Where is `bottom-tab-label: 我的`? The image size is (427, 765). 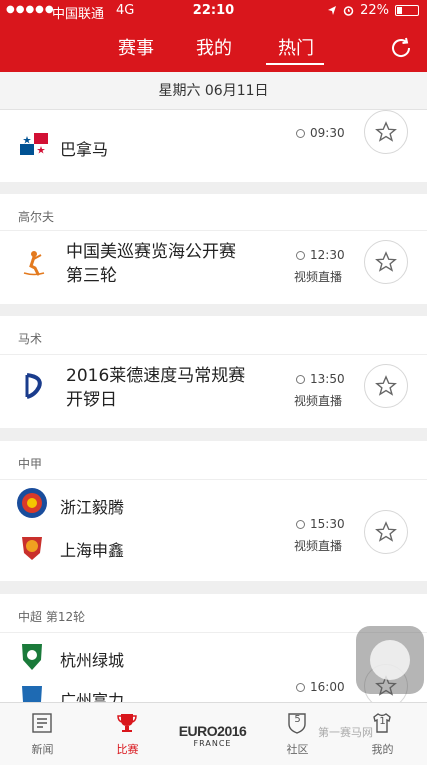 bottom-tab-label: 我的 is located at coordinates (382, 749).